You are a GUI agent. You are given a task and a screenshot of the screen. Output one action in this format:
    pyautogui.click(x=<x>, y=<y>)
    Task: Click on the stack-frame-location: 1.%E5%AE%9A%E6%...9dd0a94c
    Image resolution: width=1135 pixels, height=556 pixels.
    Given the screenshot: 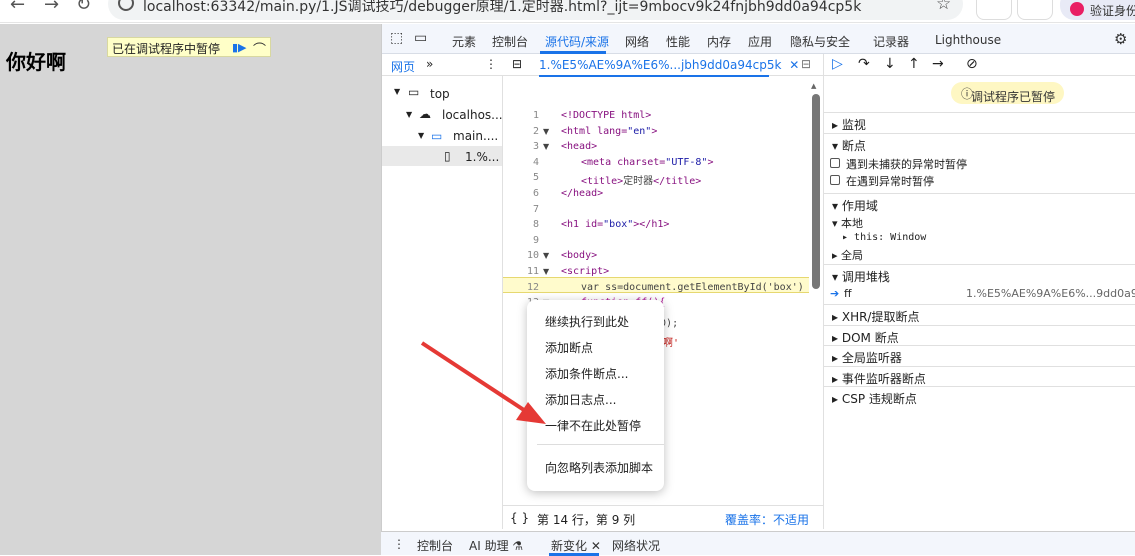 What is the action you would take?
    pyautogui.click(x=1050, y=293)
    